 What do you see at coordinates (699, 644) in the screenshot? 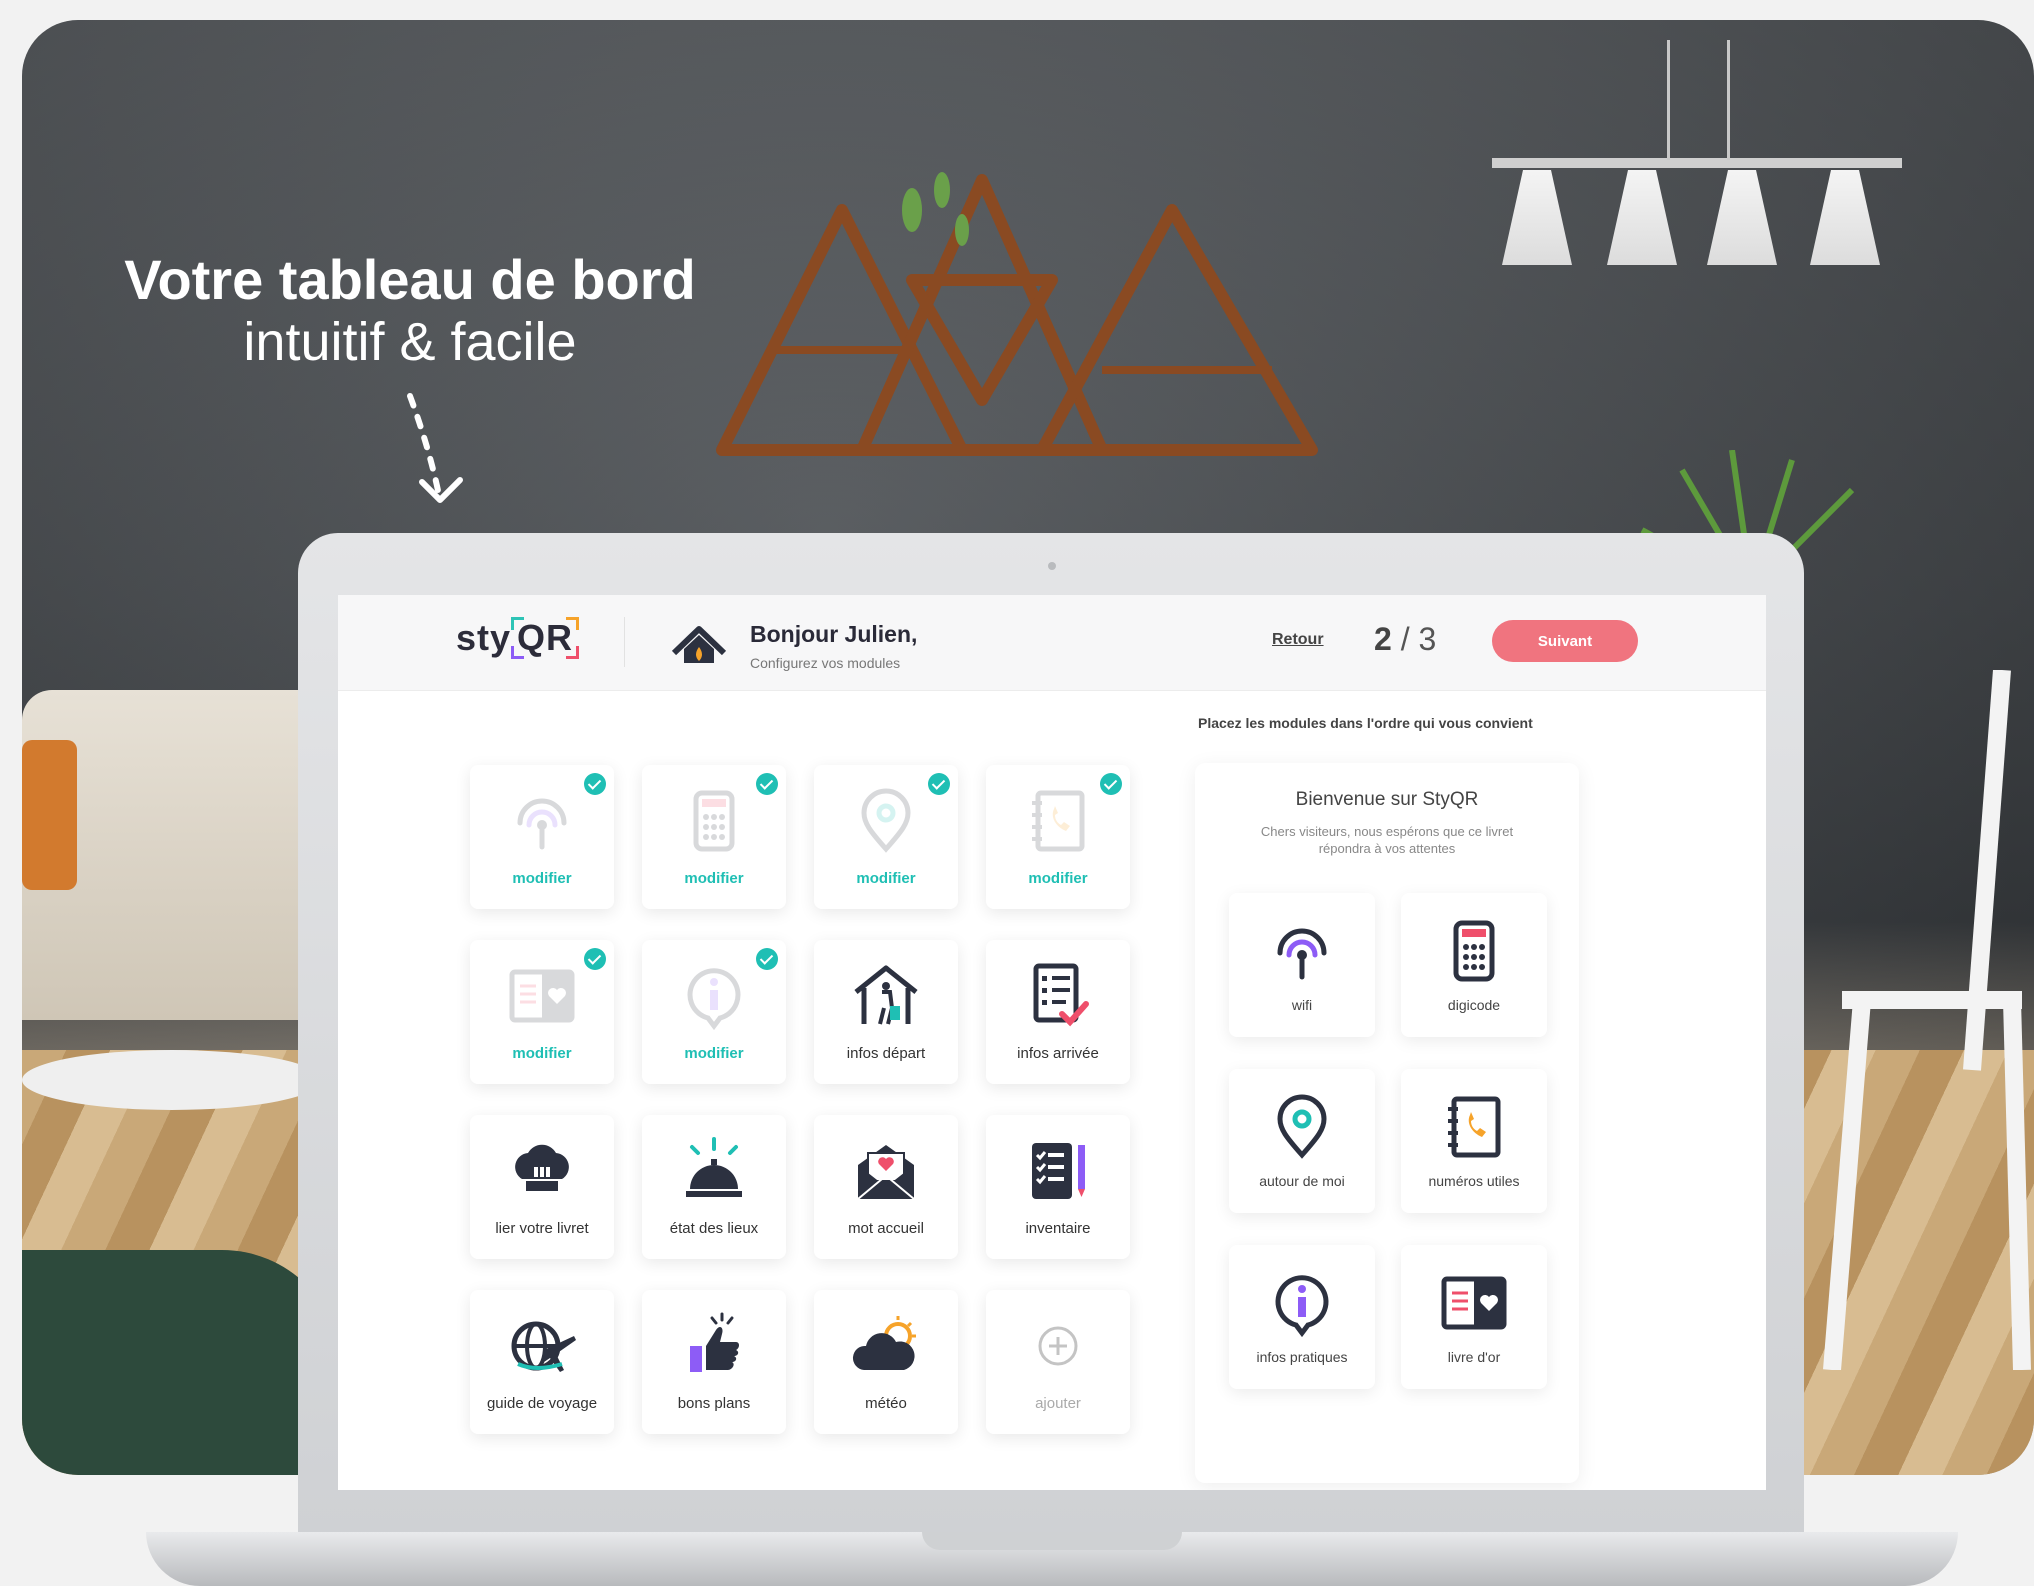
I see `house-icon` at bounding box center [699, 644].